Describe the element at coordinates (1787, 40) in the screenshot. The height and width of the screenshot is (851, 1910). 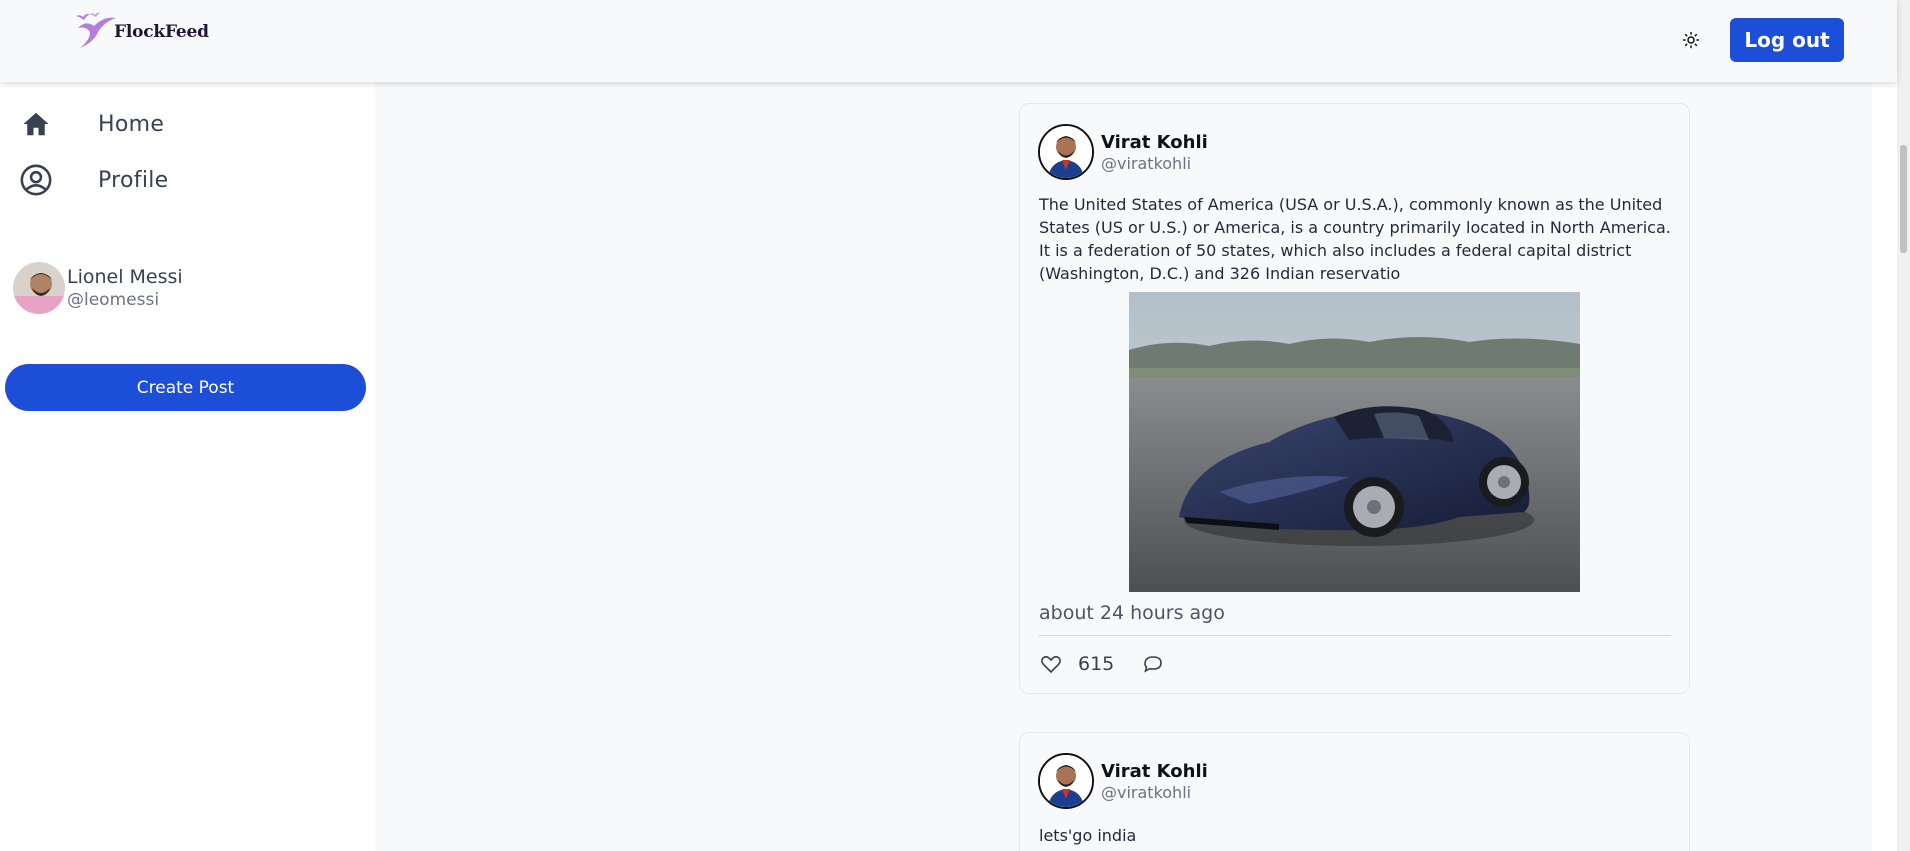
I see `logout-button: Log out` at that location.